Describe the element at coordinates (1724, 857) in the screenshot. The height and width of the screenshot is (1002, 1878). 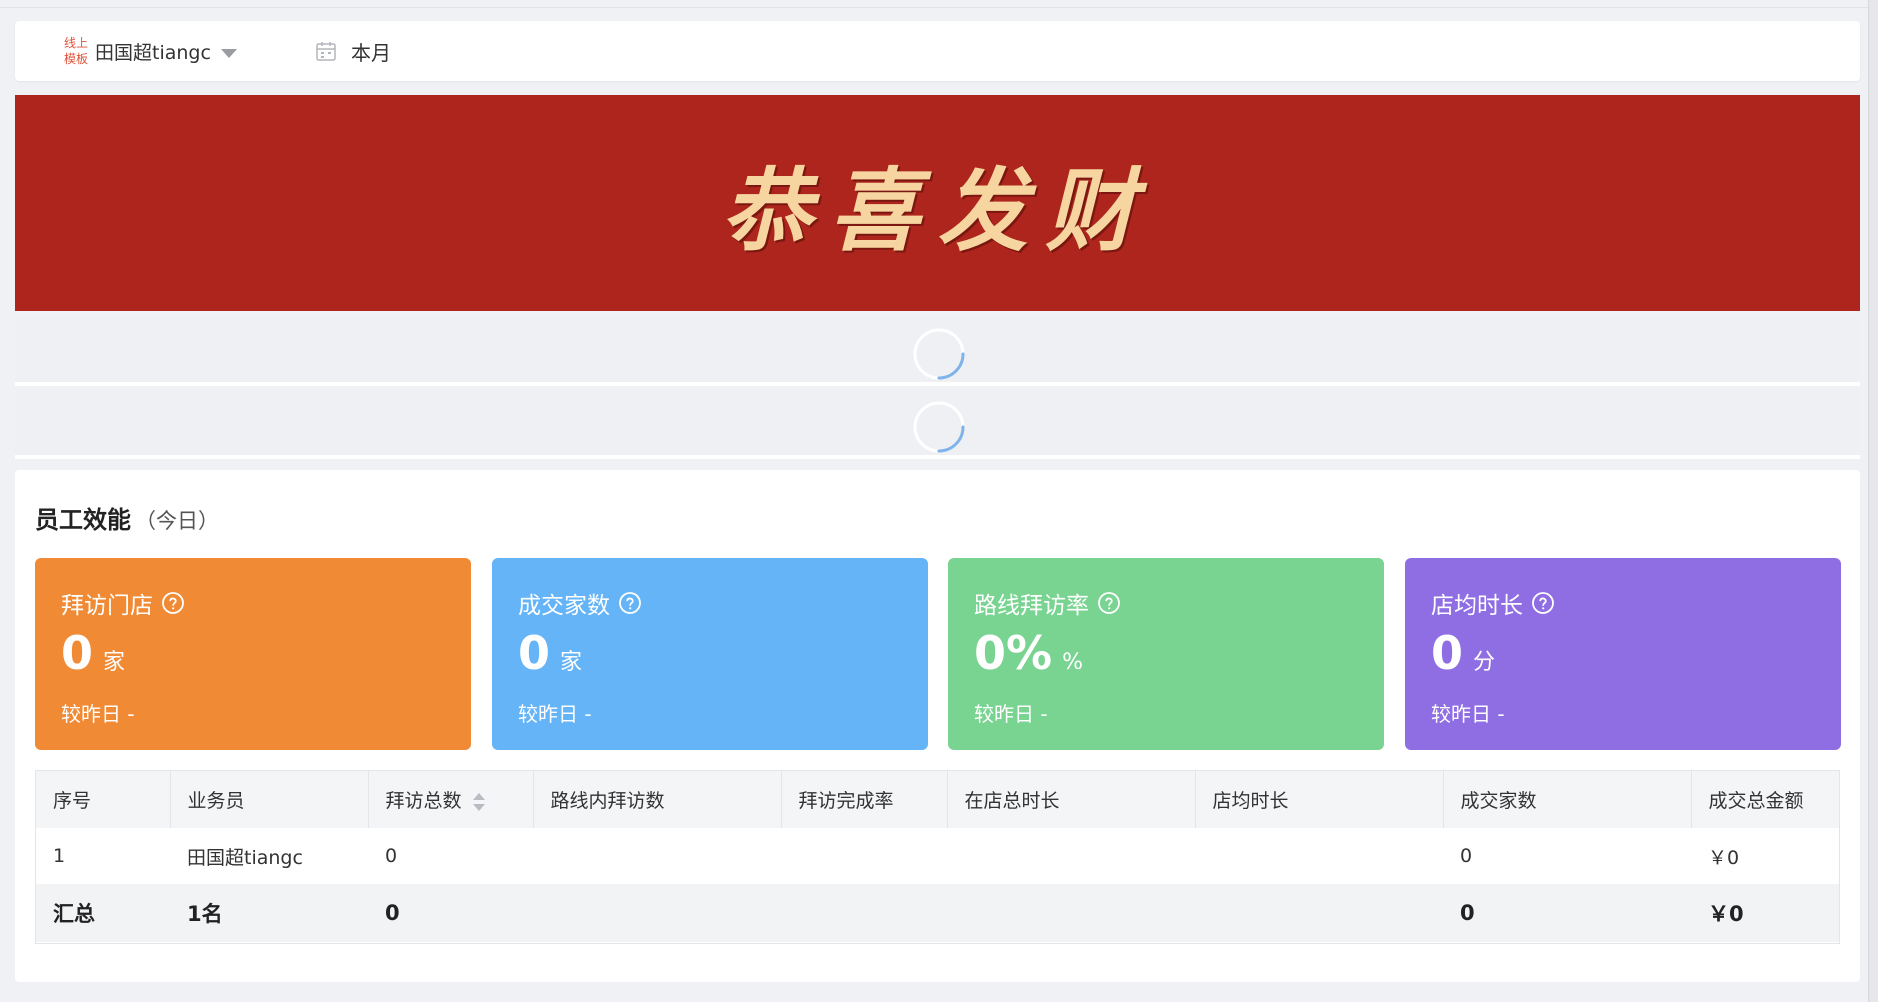
I see `cell-deal-amount: ￥0` at that location.